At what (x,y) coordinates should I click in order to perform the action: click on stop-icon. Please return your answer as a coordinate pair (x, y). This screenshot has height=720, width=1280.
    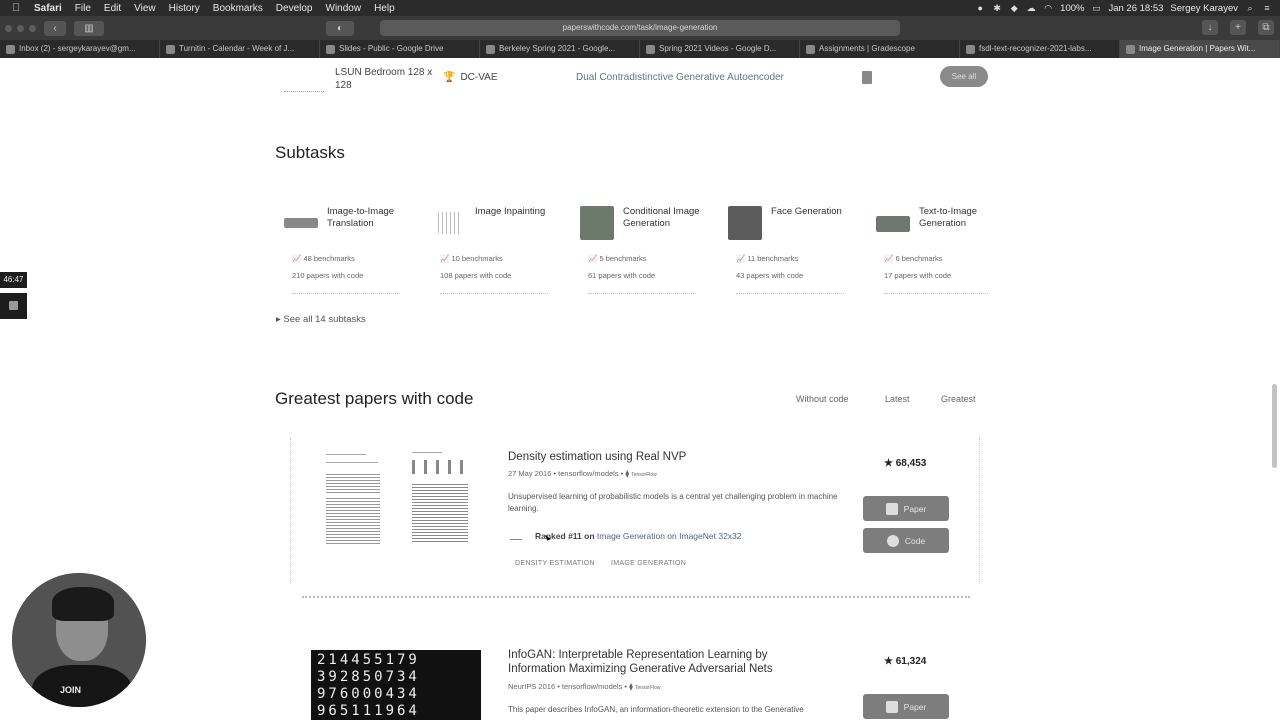
    Looking at the image, I should click on (13, 305).